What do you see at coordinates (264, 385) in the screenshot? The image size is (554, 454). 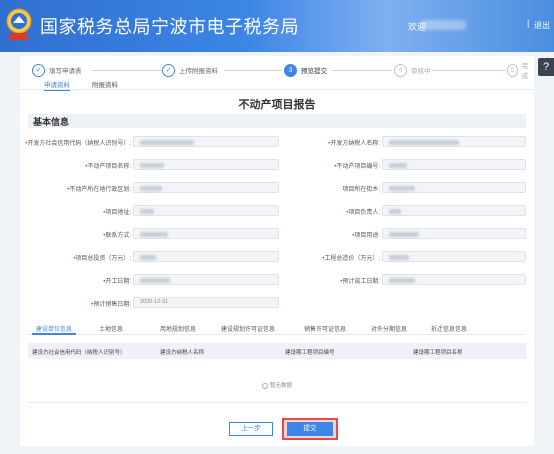 I see `empty-icon` at bounding box center [264, 385].